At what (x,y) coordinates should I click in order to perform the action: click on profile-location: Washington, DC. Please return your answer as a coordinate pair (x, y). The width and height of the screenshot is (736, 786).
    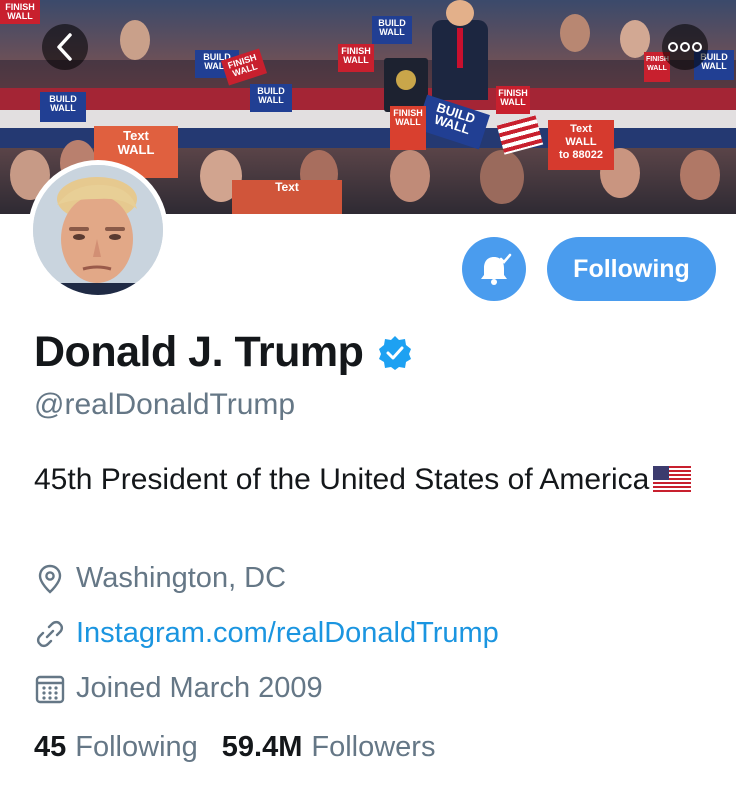
    Looking at the image, I should click on (160, 578).